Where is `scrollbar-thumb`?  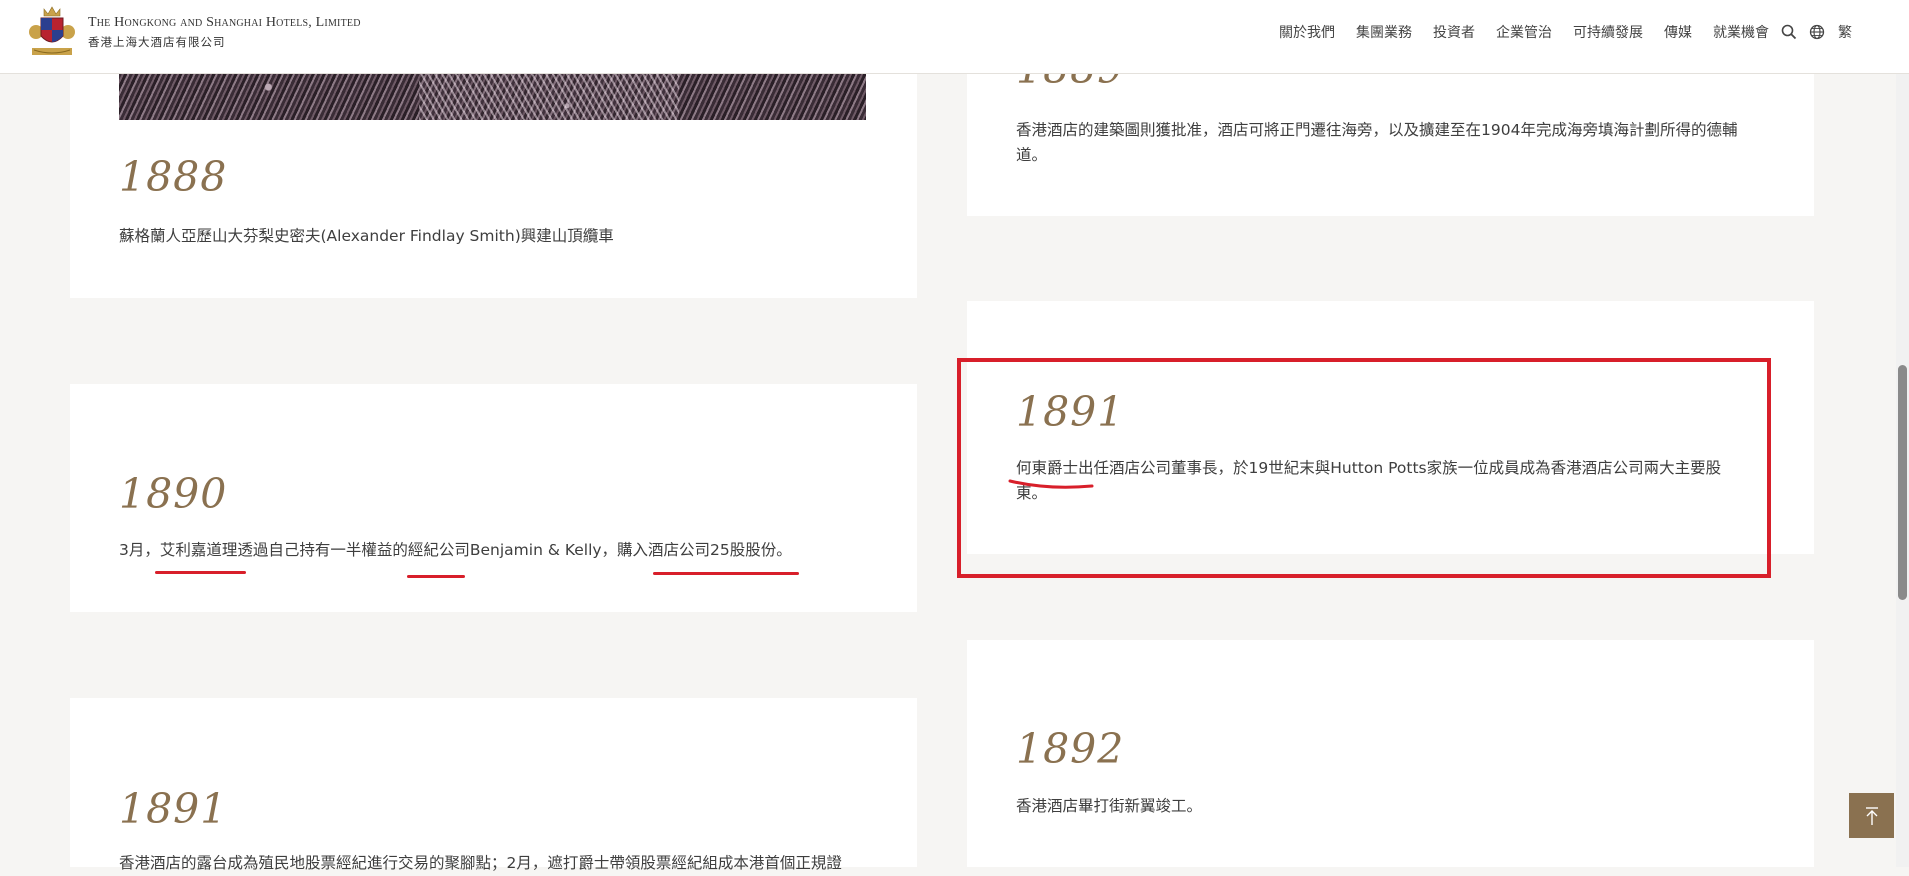 scrollbar-thumb is located at coordinates (1902, 482).